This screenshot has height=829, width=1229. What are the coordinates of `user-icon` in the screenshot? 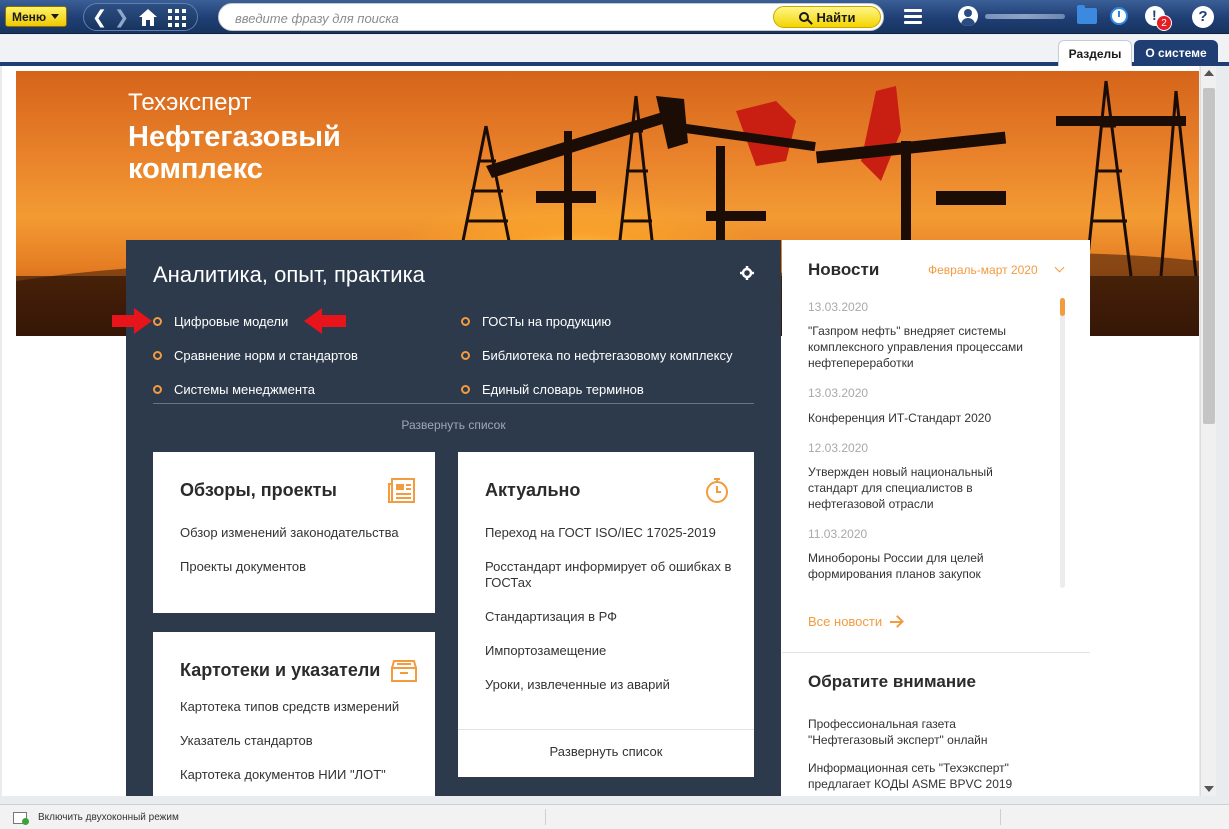 It's located at (968, 16).